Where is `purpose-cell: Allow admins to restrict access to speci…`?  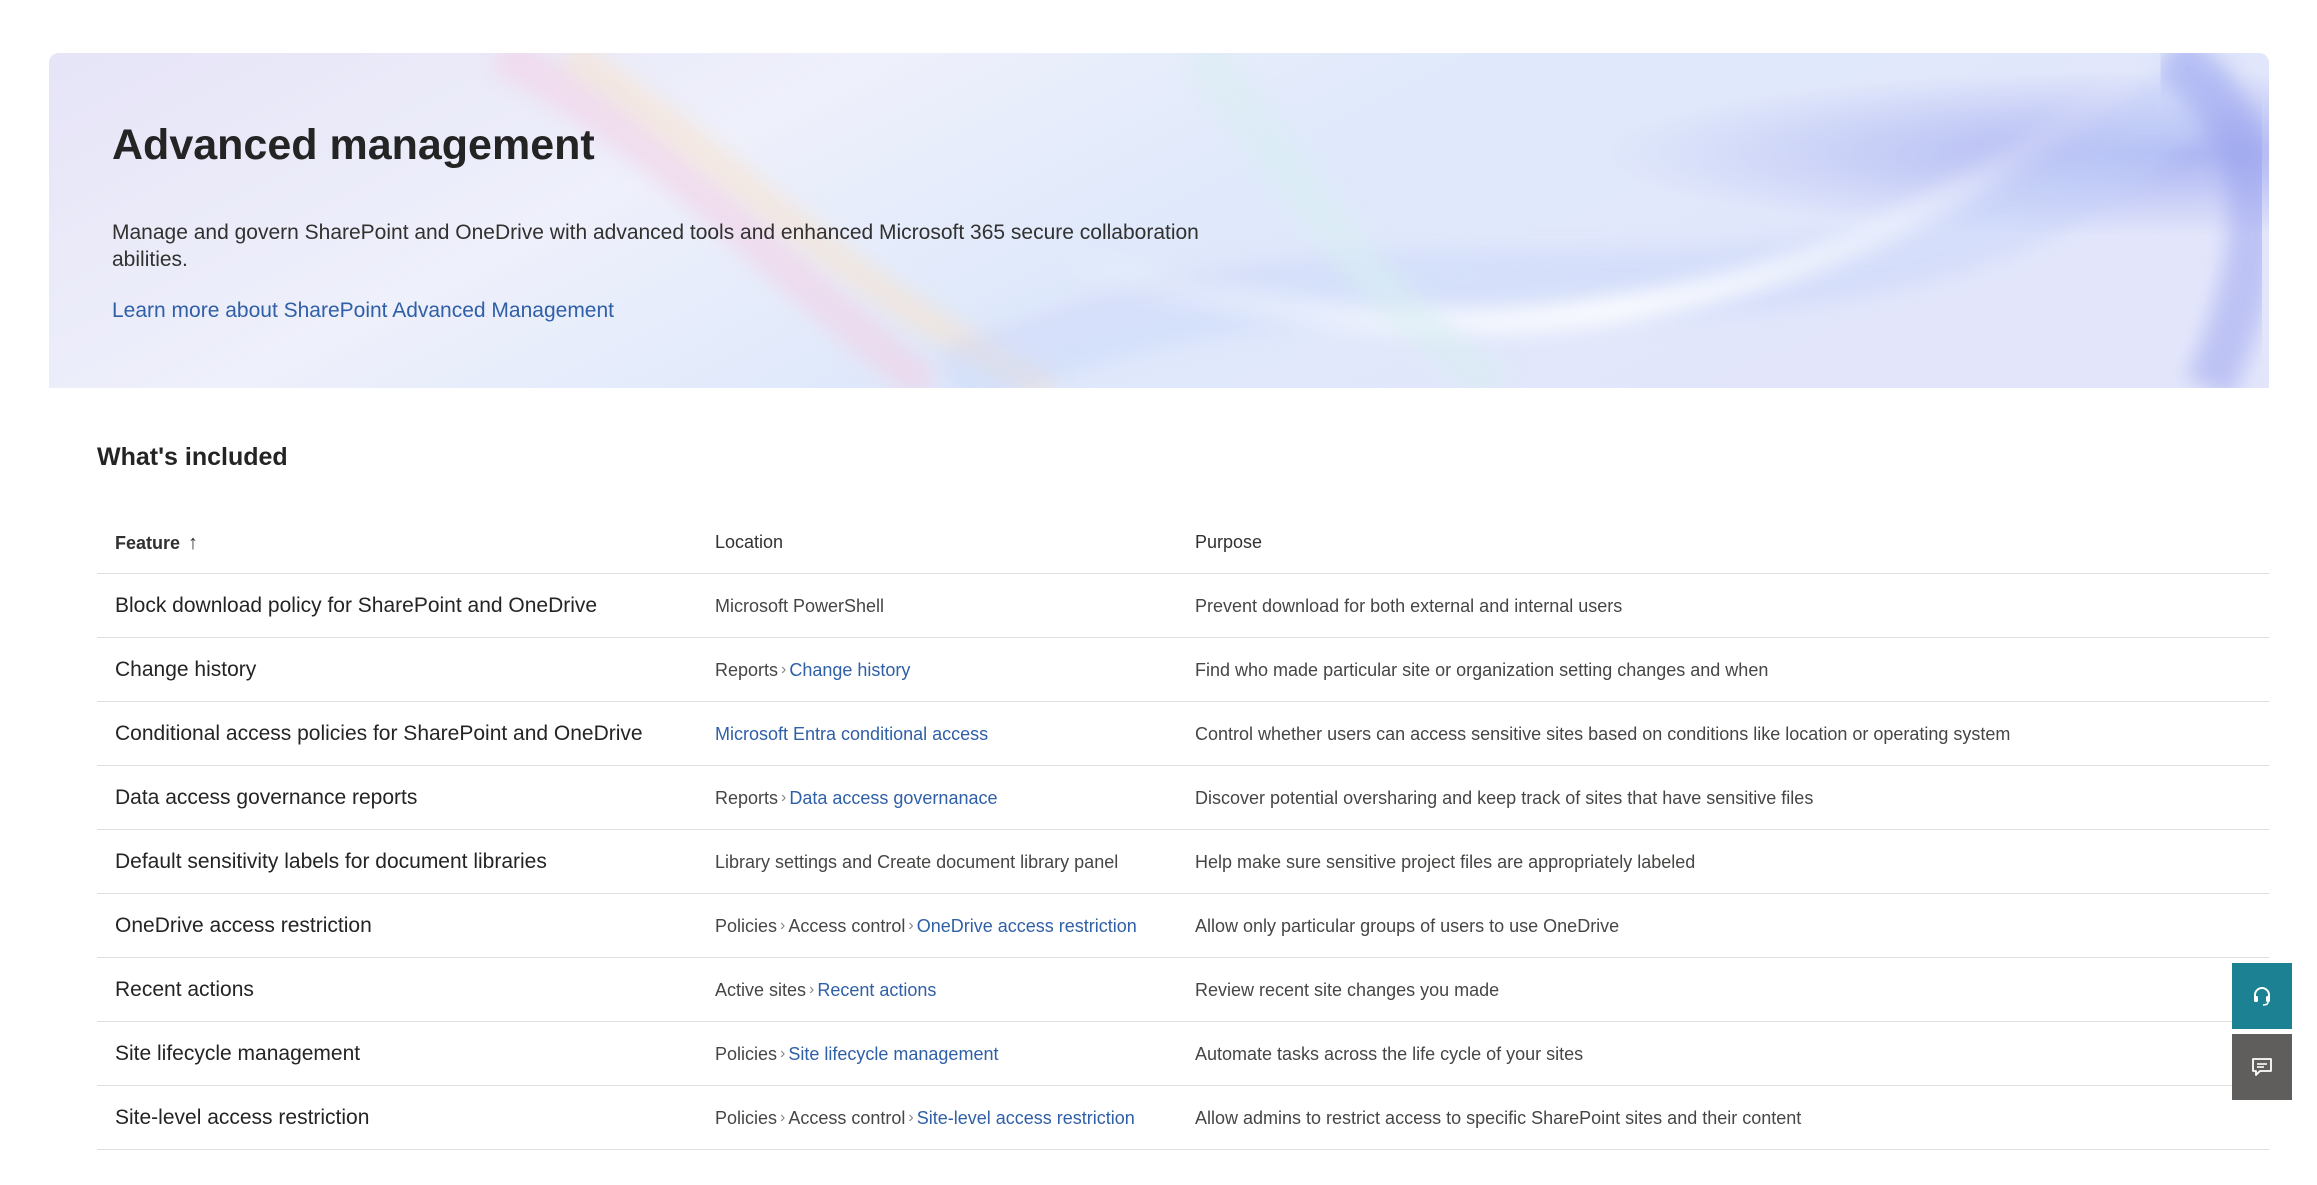
purpose-cell: Allow admins to restrict access to speci… is located at coordinates (1498, 1117).